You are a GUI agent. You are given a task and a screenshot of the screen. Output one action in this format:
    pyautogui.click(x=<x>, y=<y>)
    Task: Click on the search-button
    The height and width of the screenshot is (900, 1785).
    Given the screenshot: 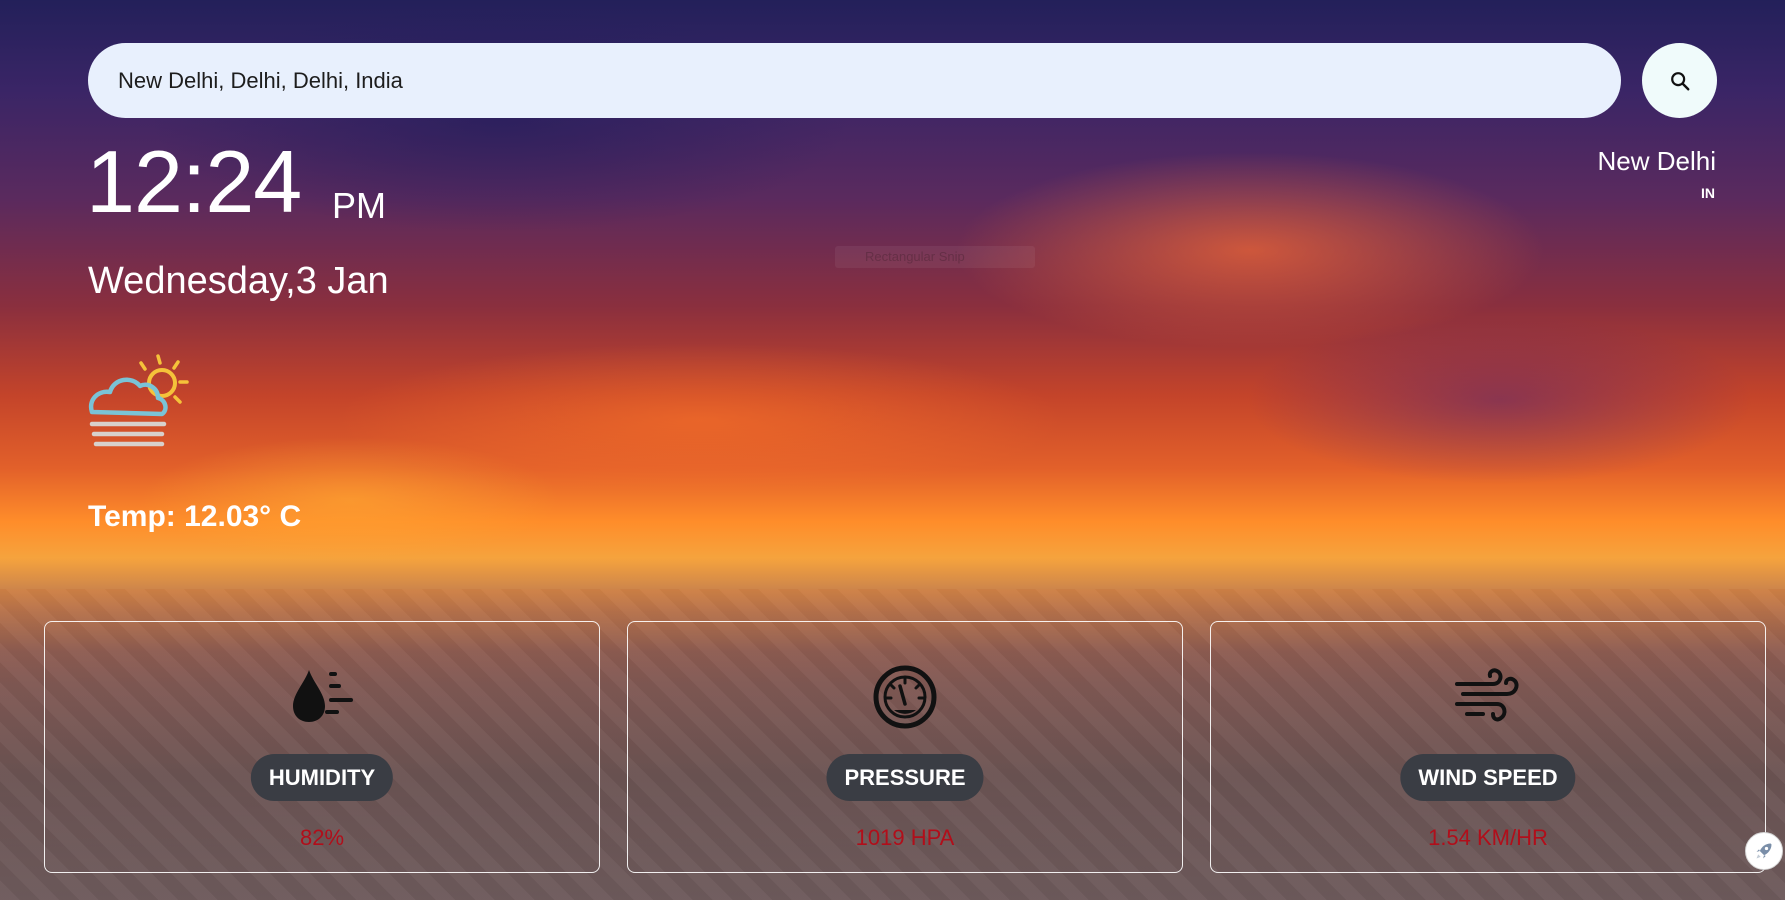 What is the action you would take?
    pyautogui.click(x=1679, y=80)
    